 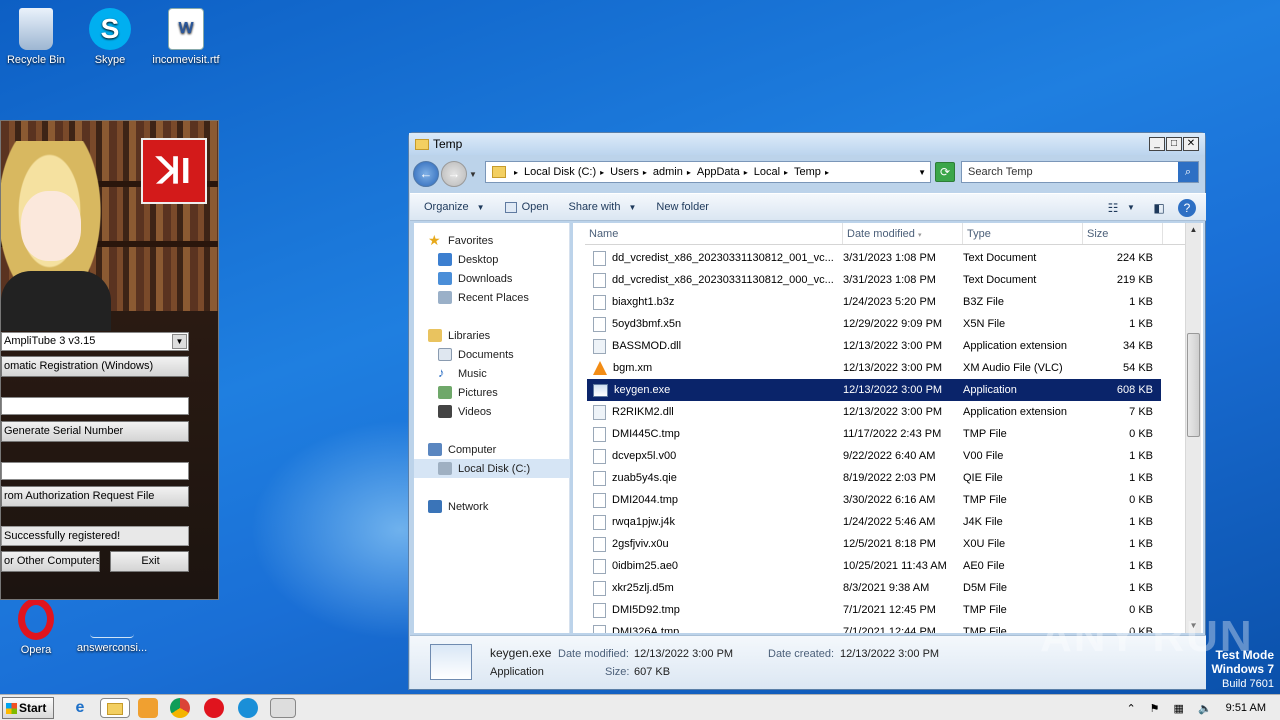 What do you see at coordinates (95, 341) in the screenshot?
I see `product-select: AmpliTube 3 v3.15 ▼` at bounding box center [95, 341].